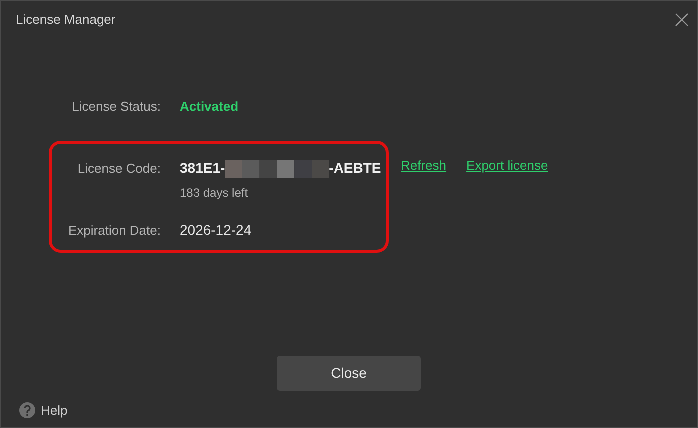  Describe the element at coordinates (682, 19) in the screenshot. I see `close-icon` at that location.